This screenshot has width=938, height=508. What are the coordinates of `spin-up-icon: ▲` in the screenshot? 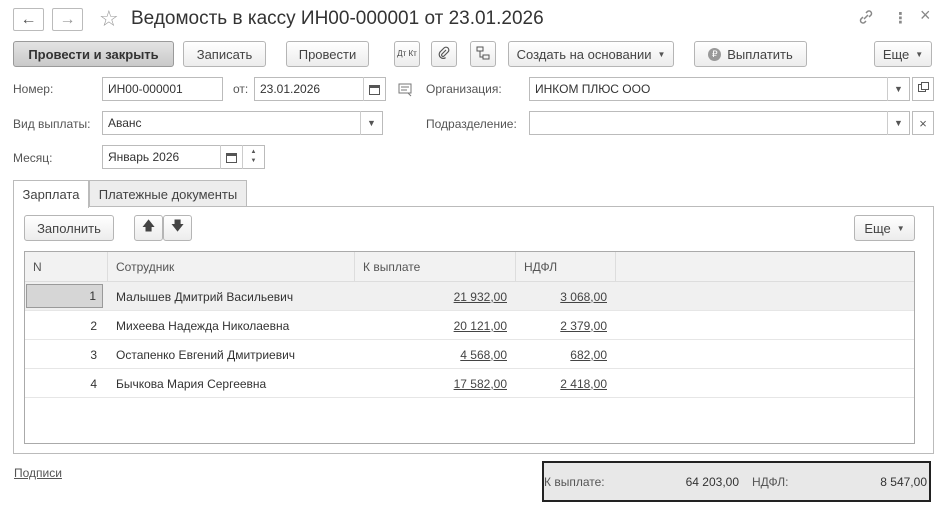 It's located at (254, 152).